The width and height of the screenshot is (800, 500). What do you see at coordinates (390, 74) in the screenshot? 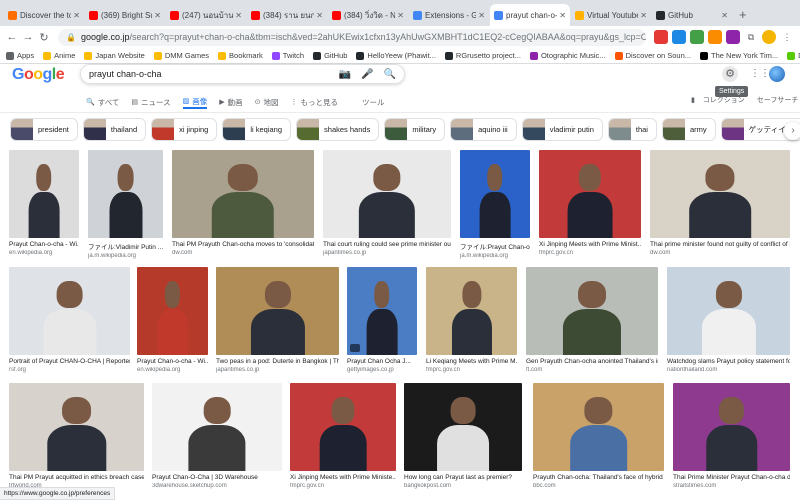
I see `search-icon: 🔍` at bounding box center [390, 74].